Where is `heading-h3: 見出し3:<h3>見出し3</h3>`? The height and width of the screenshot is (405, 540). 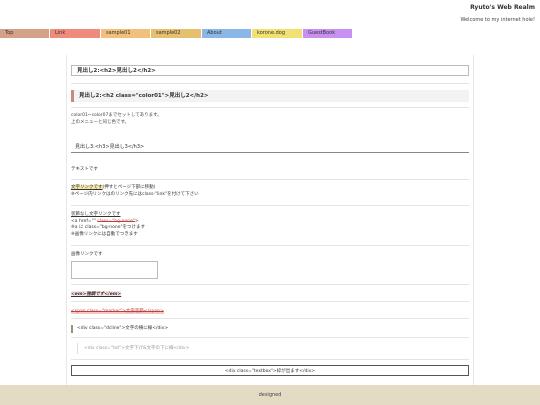 heading-h3: 見出し3:<h3>見出し3</h3> is located at coordinates (270, 147).